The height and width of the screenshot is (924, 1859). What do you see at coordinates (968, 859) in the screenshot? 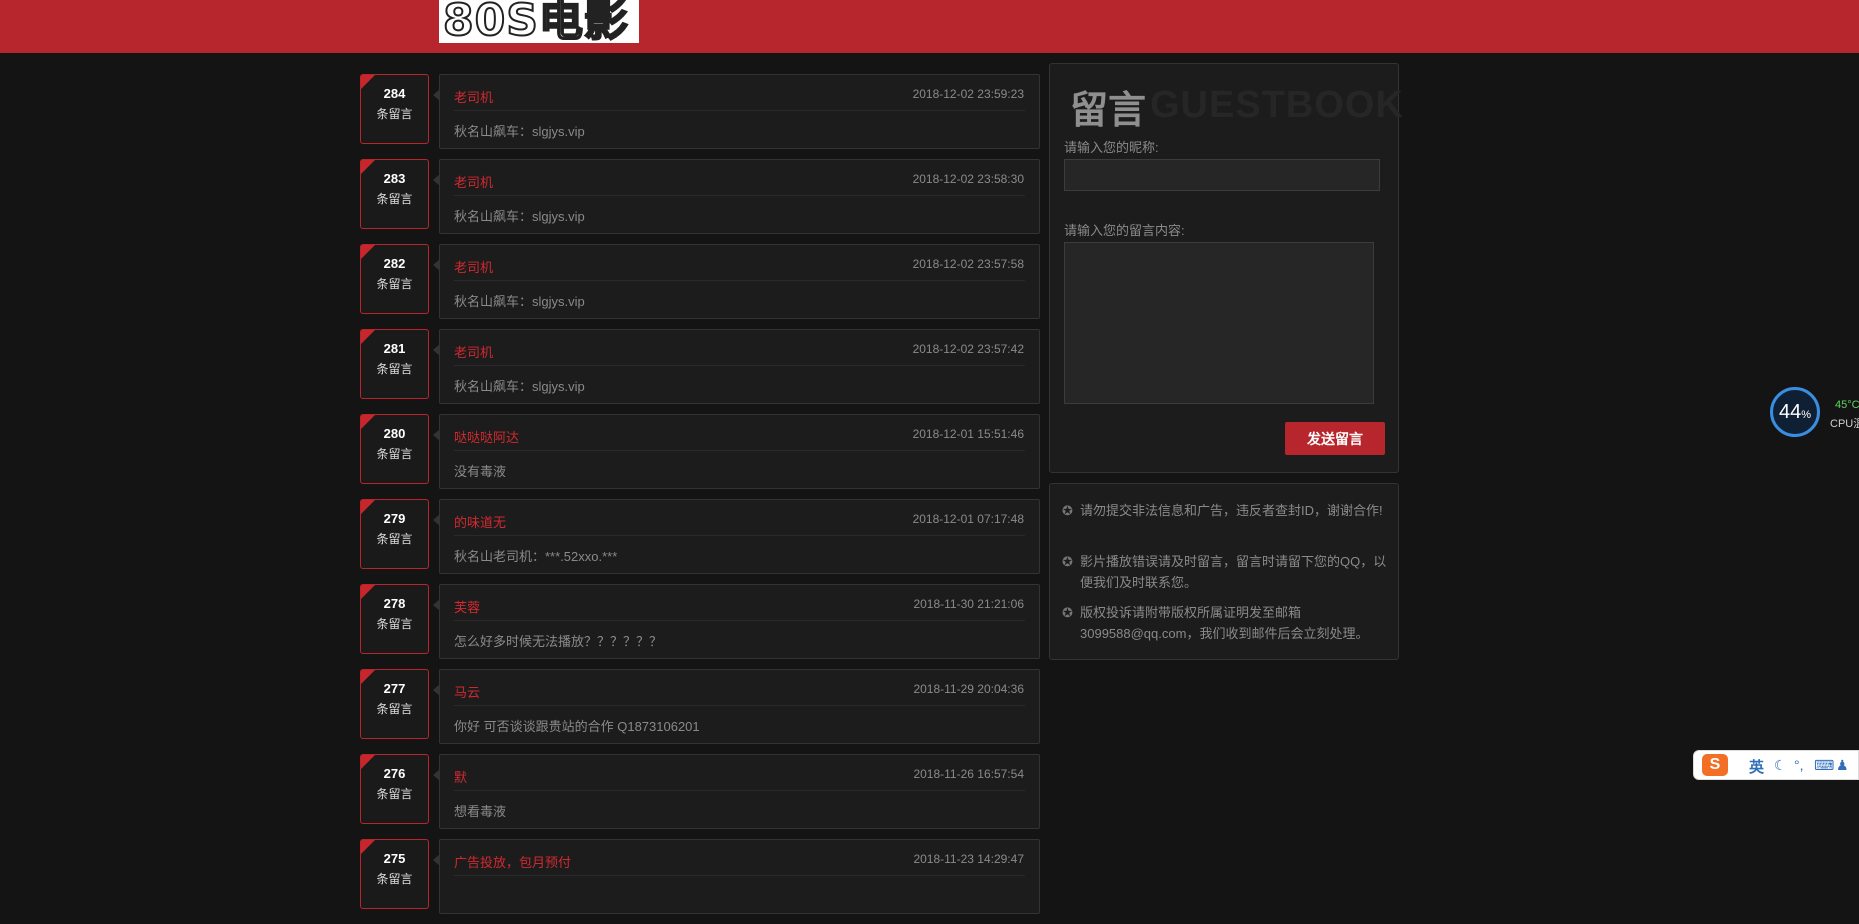
I see `message-time: 2018-11-23 14:29:47` at bounding box center [968, 859].